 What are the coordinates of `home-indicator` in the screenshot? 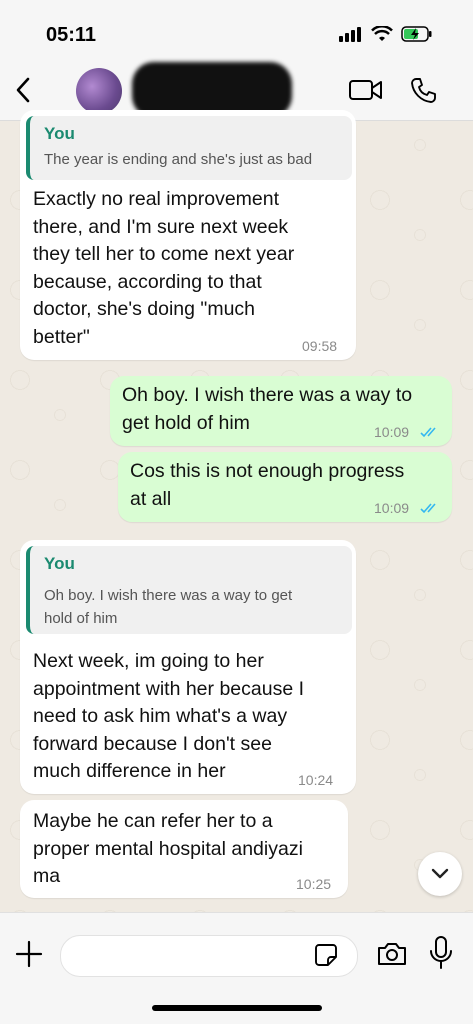 It's located at (237, 1008).